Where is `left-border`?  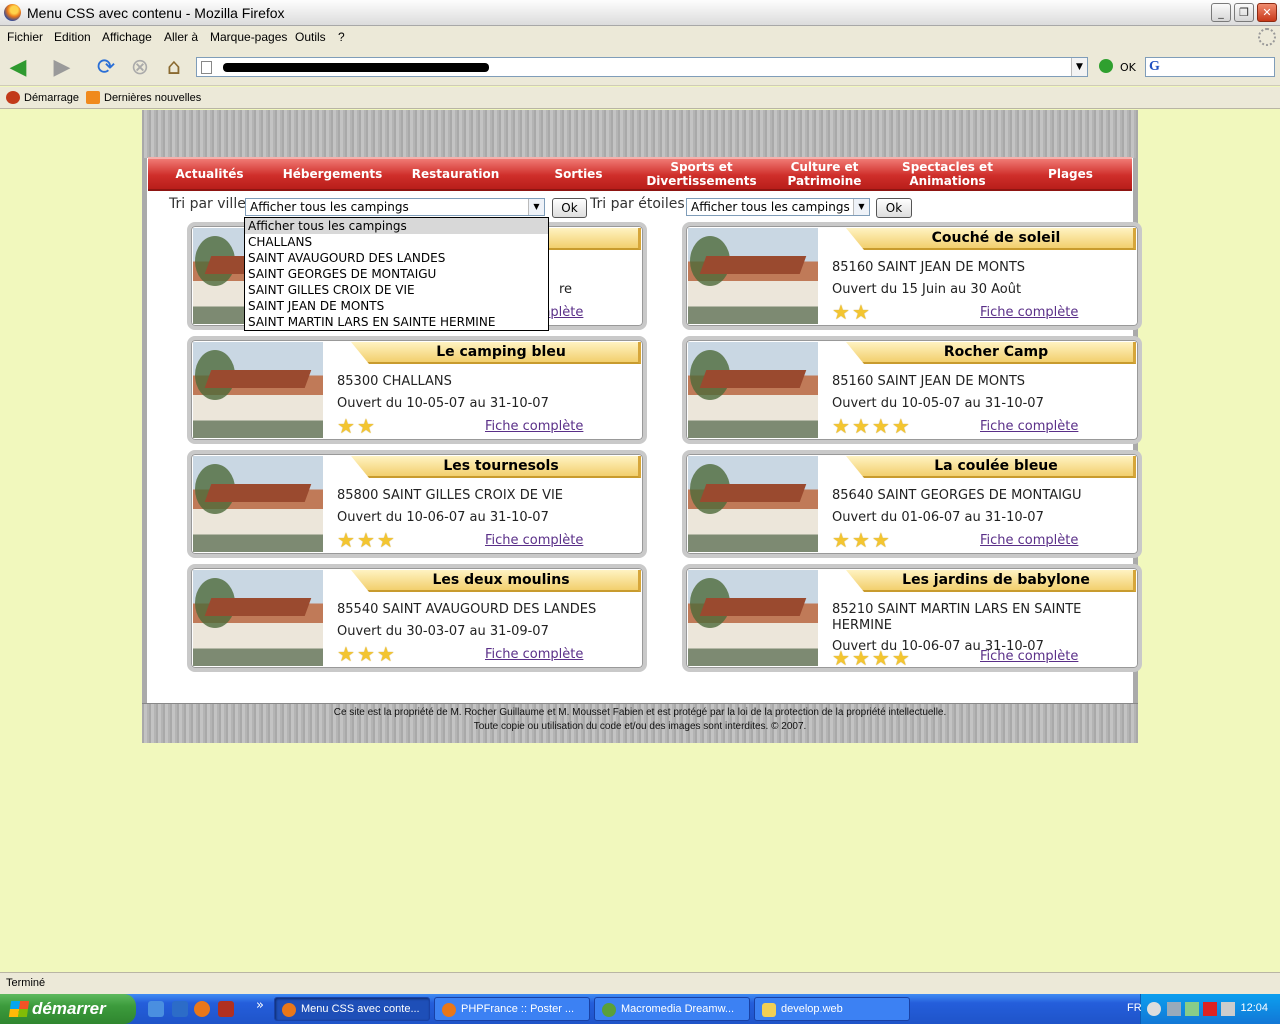
left-border is located at coordinates (144, 430).